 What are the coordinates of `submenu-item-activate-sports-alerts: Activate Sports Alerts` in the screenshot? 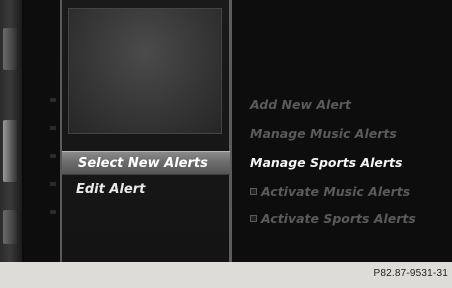 It's located at (333, 218).